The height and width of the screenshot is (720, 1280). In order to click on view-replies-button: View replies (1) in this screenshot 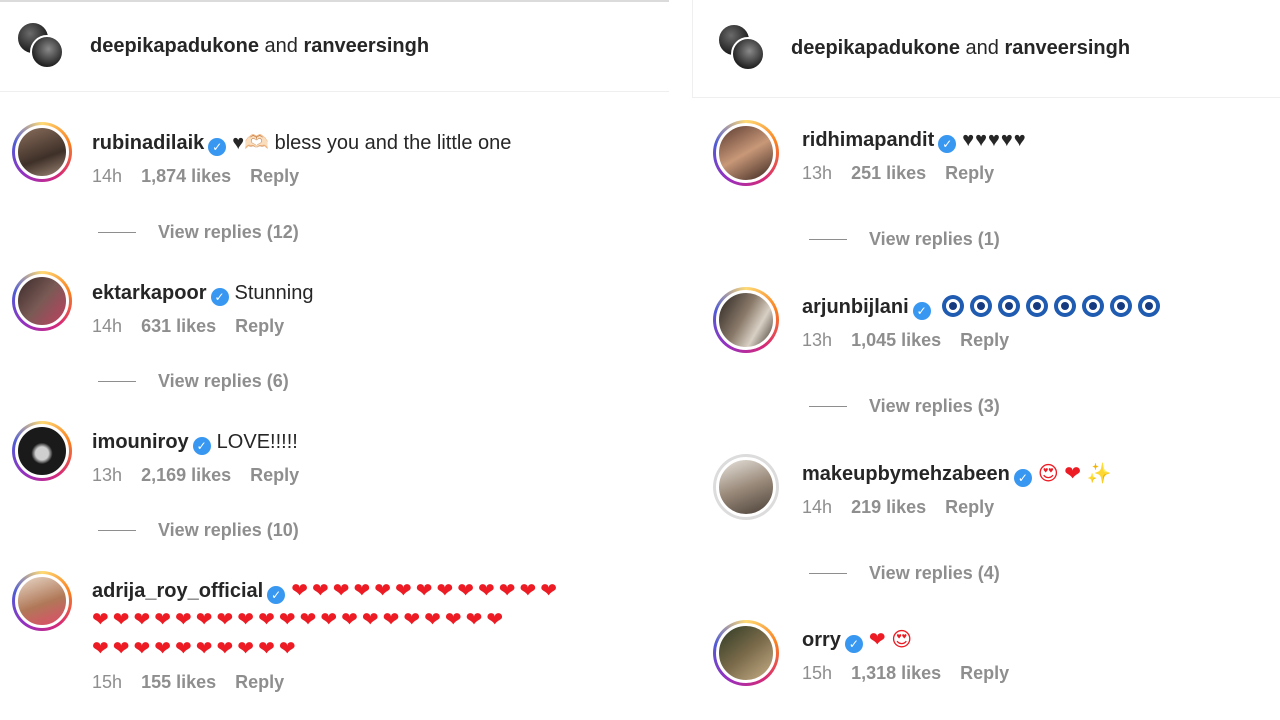, I will do `click(904, 239)`.